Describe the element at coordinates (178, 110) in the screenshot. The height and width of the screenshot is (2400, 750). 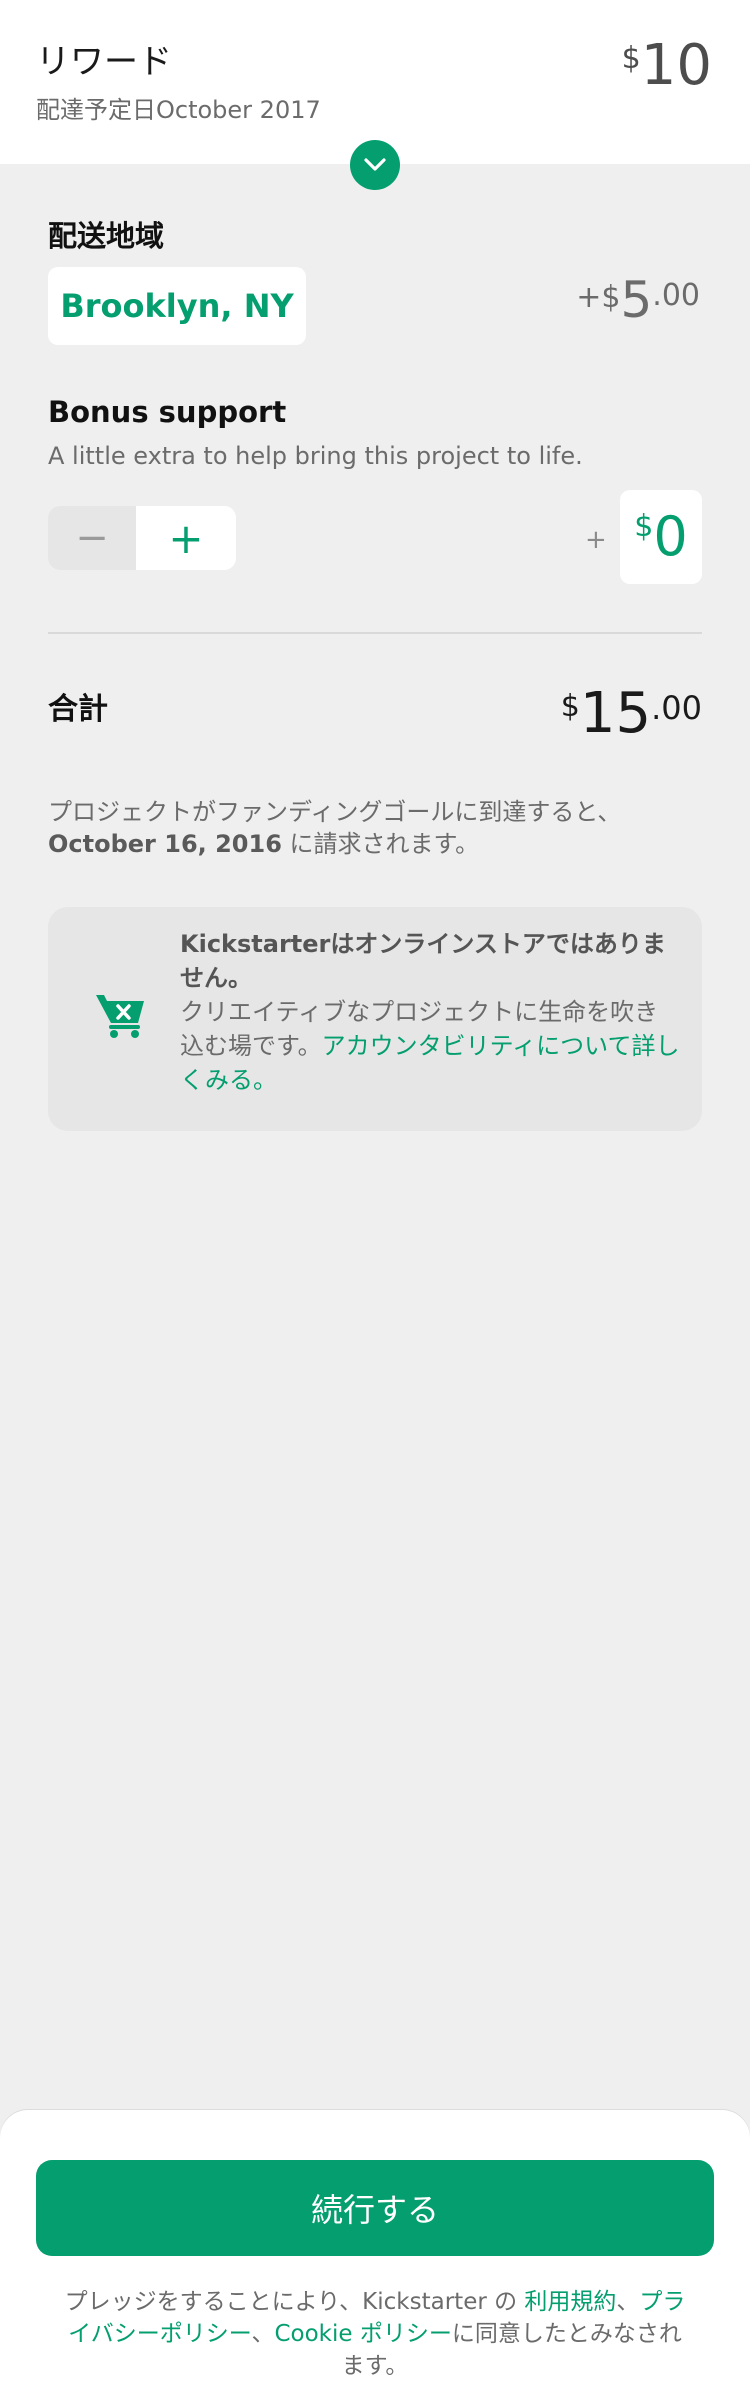
I see `reward-delivery-date: 配達予定日October 2017` at that location.